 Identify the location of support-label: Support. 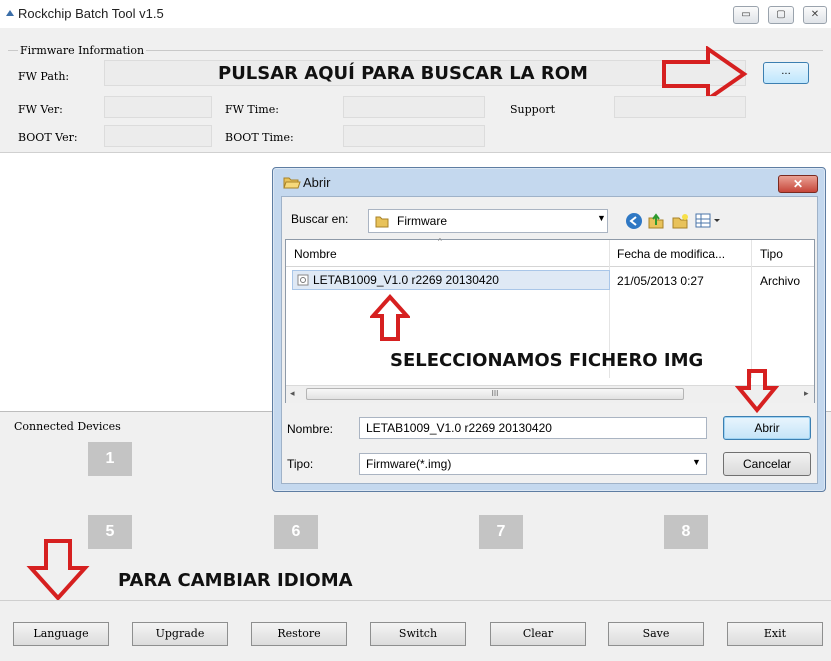
(533, 109).